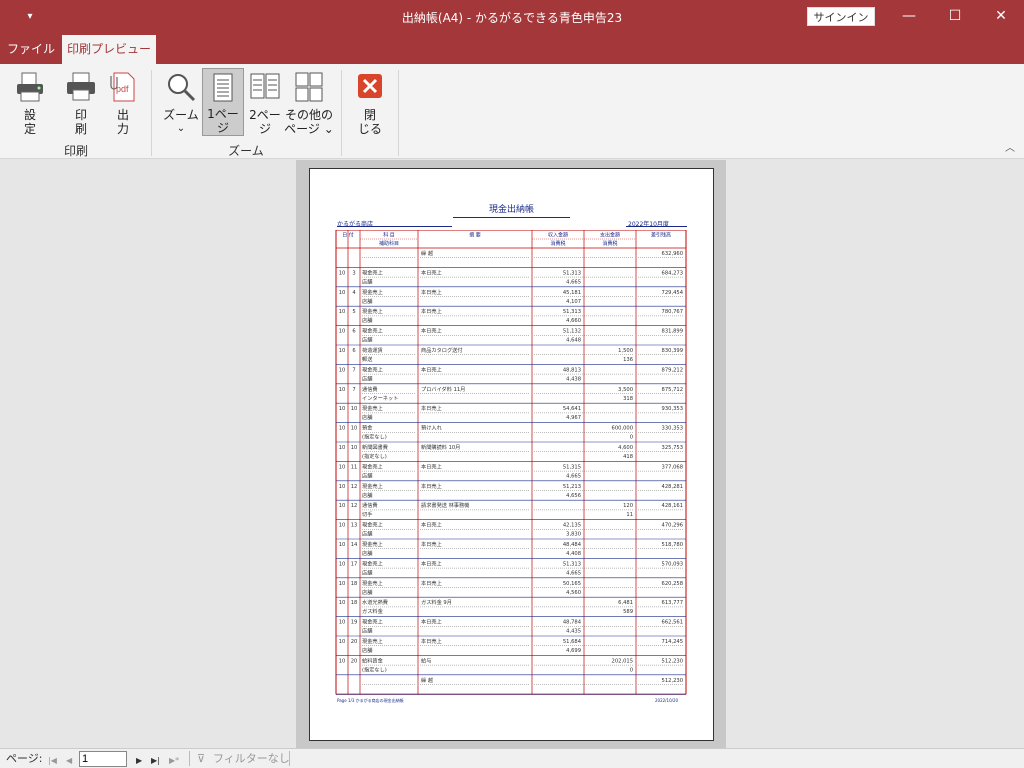  Describe the element at coordinates (1001, 16) in the screenshot. I see `close-window-button: ✕` at that location.